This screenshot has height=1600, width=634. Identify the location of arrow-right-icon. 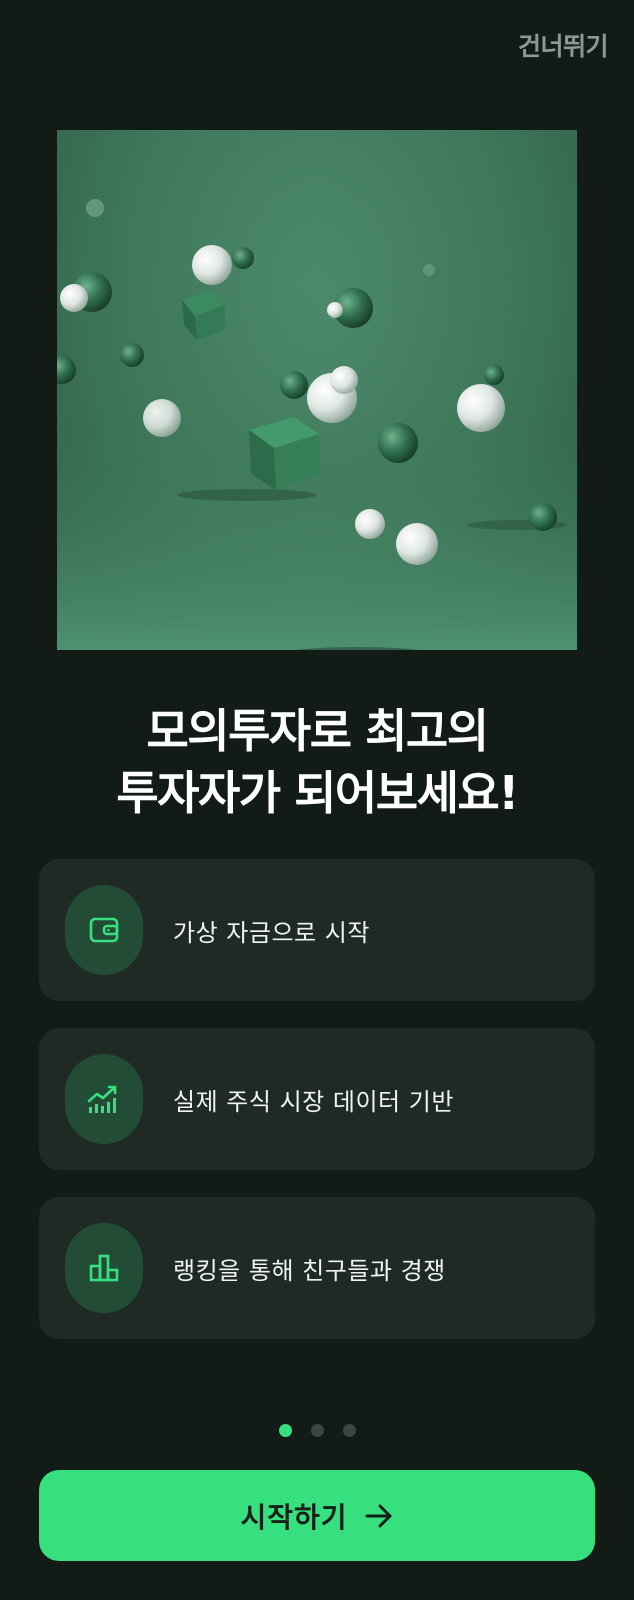
(378, 1515).